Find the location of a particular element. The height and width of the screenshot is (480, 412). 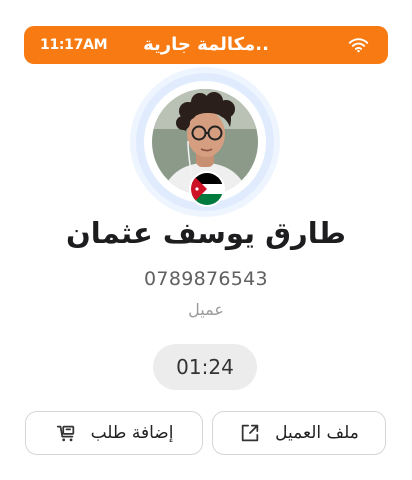

call-status-bar: 11:17AM مكالمة جارية.. is located at coordinates (206, 45).